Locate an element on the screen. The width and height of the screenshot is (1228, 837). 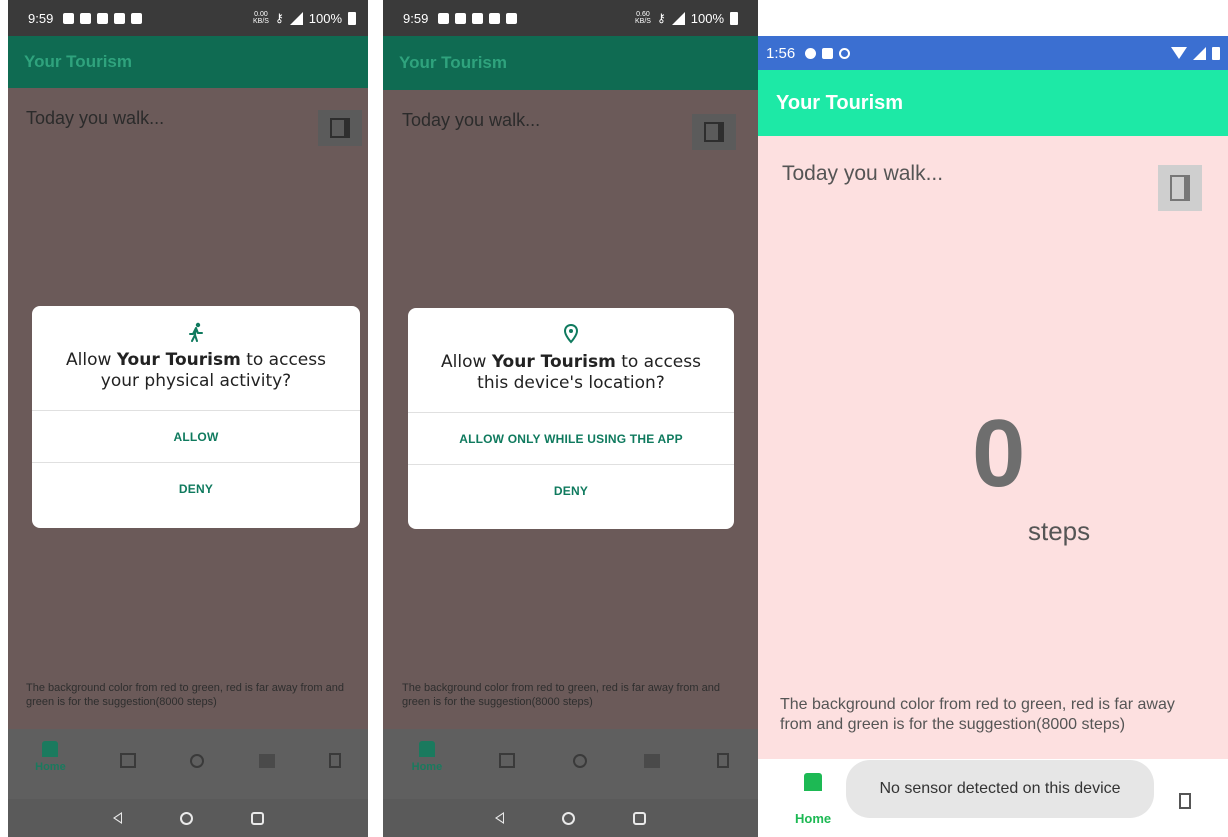
allow-while-using-button: ALLOW ONLY WHILE USING THE APP is located at coordinates (571, 438).